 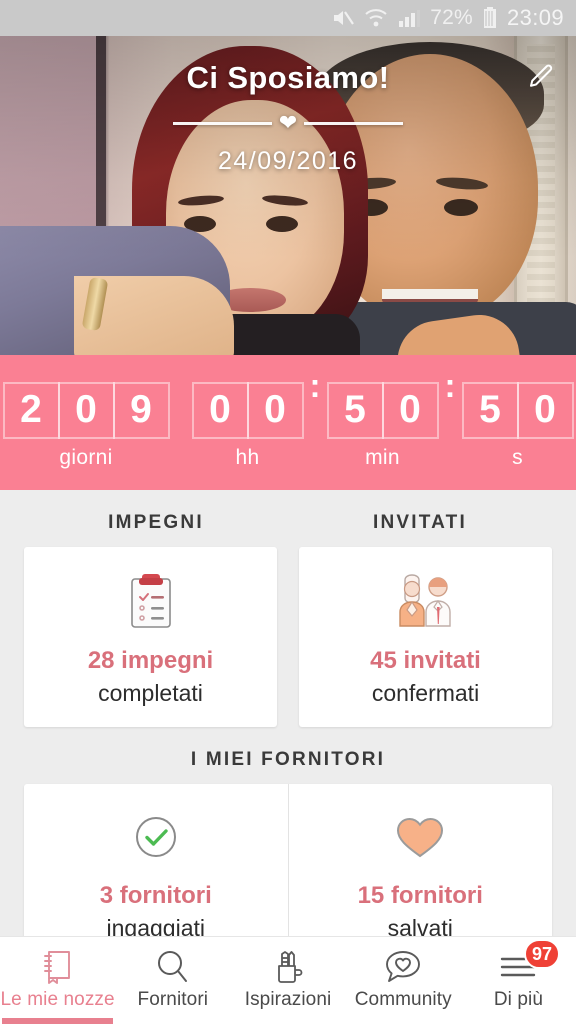 I want to click on divider-line-left, so click(x=222, y=123).